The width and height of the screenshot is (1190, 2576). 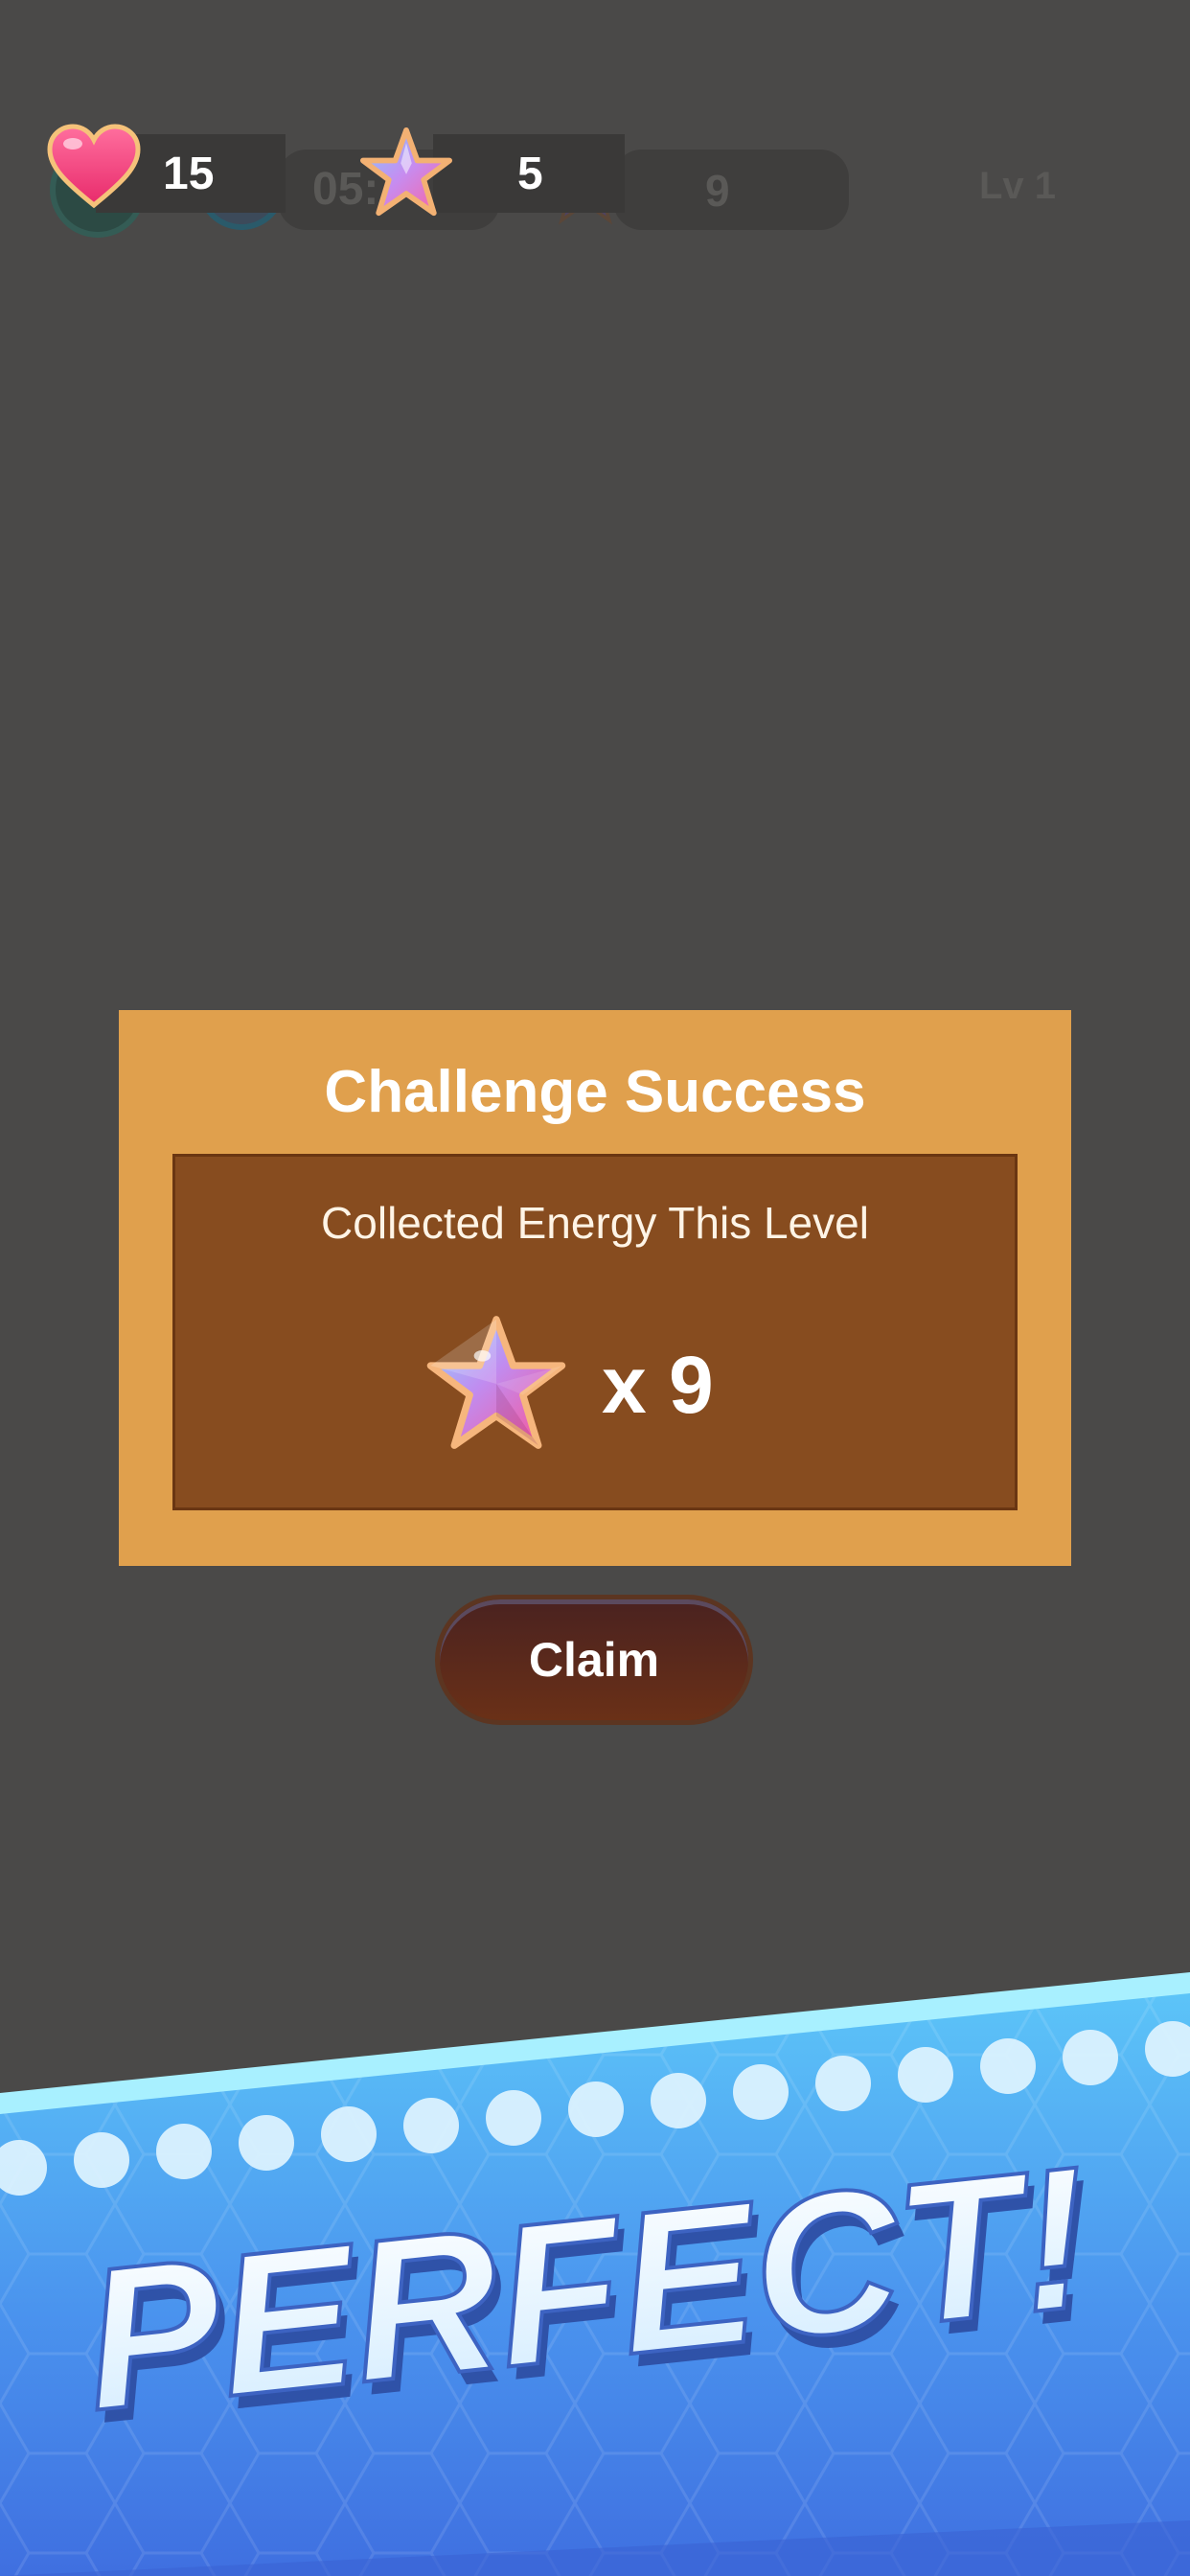 I want to click on claim-button: Claim, so click(x=594, y=1660).